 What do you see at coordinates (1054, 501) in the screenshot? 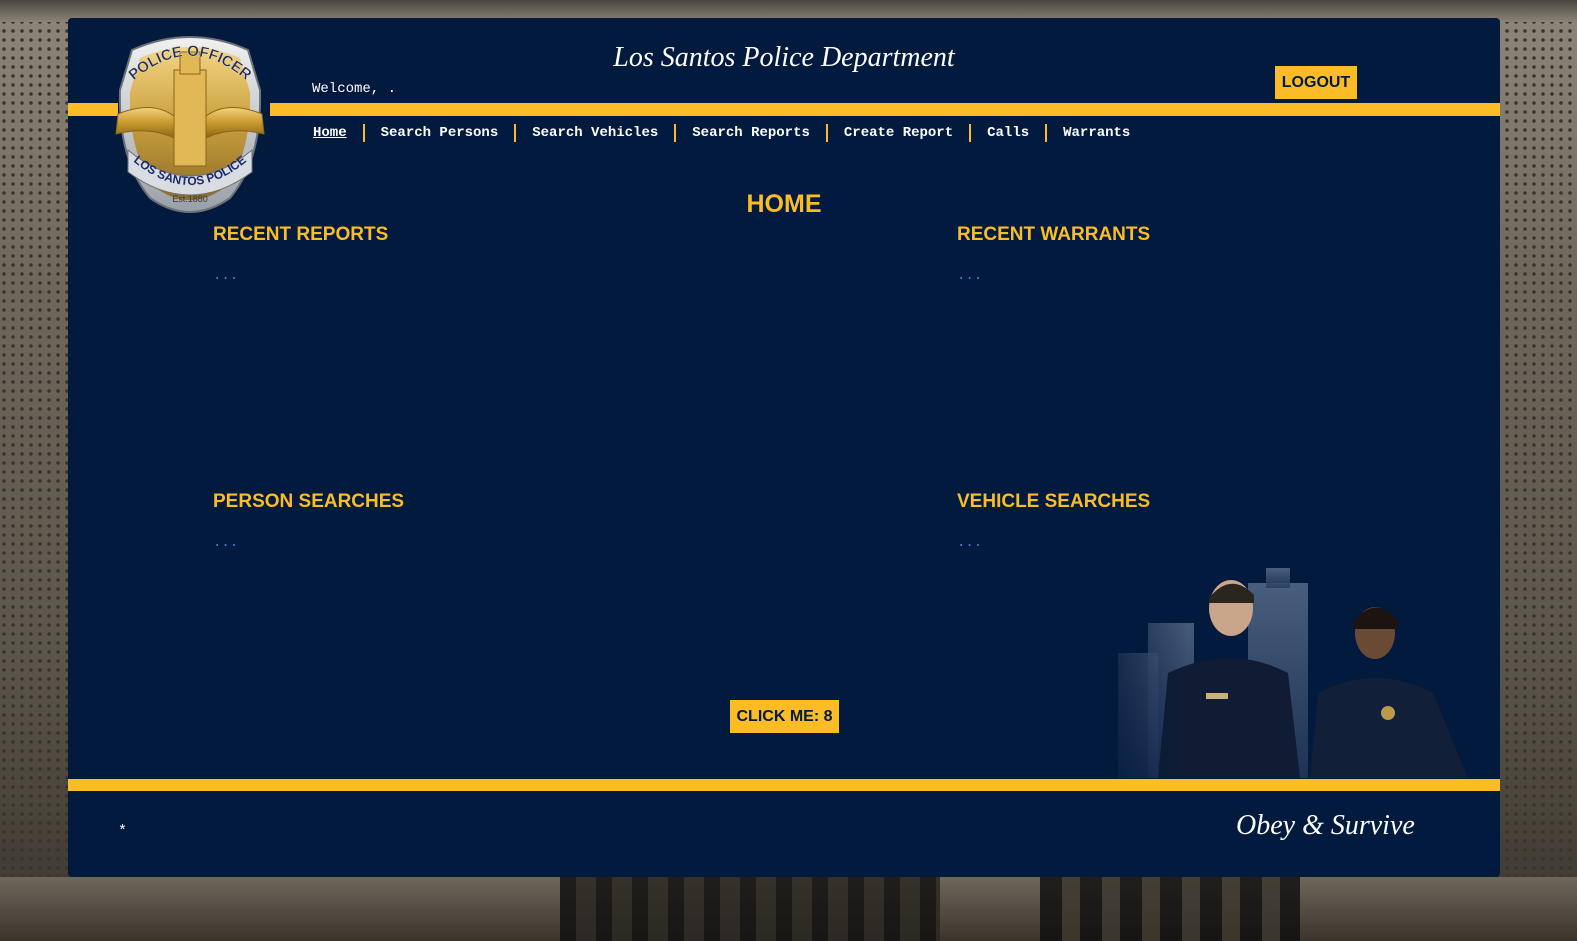
I see `vehicle-searches-title: VEHICLE SEARCHES` at bounding box center [1054, 501].